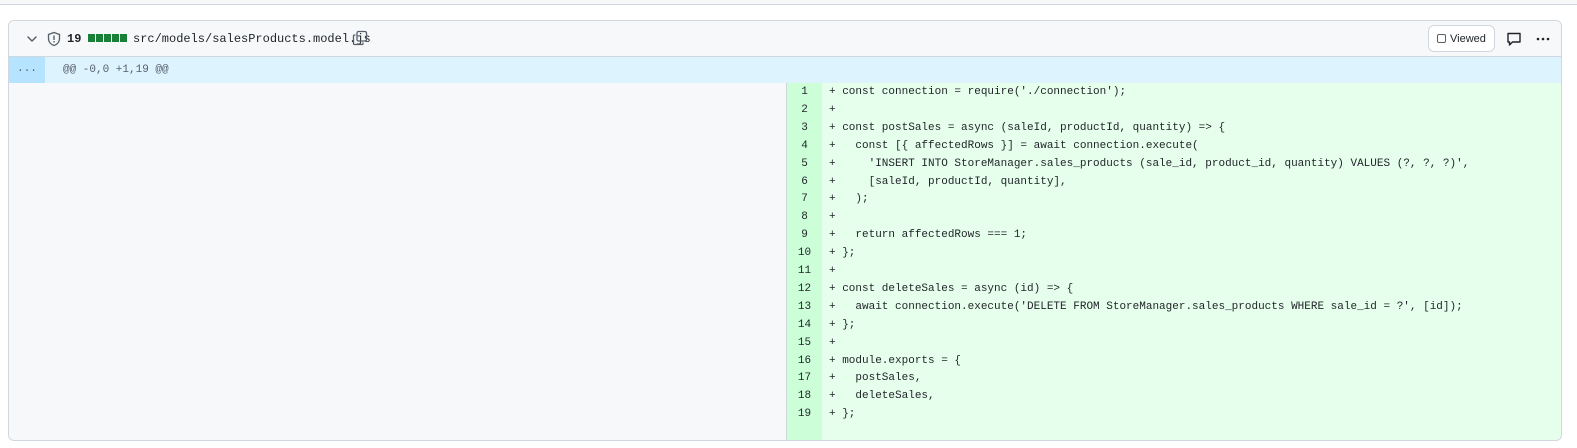 This screenshot has height=448, width=1577. Describe the element at coordinates (788, 2) in the screenshot. I see `previous-file-edge` at that location.